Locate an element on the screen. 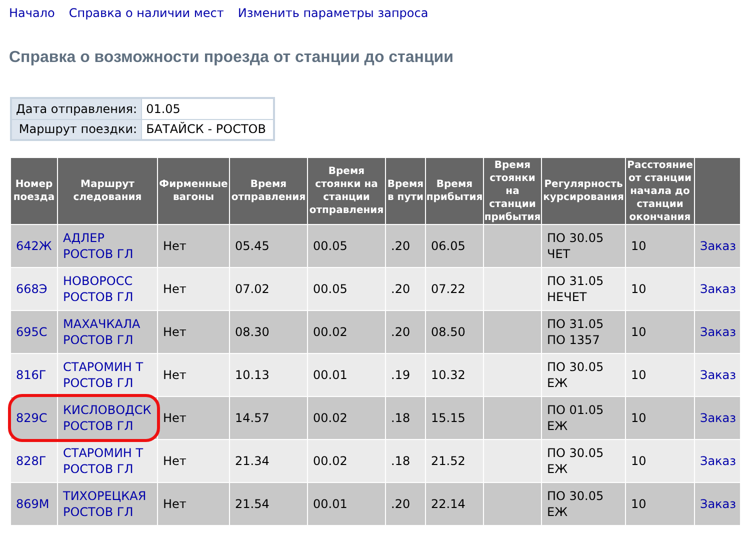 This screenshot has width=755, height=544. nav-link: Справка о наличии мест is located at coordinates (146, 13).